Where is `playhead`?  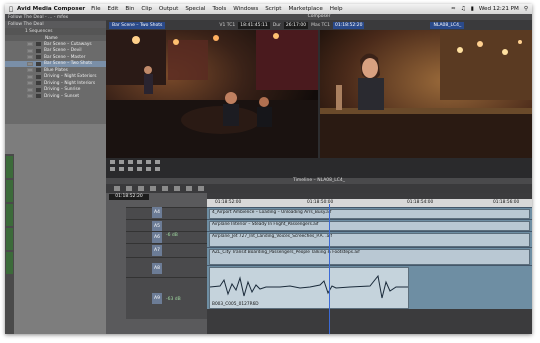 playhead is located at coordinates (329, 269).